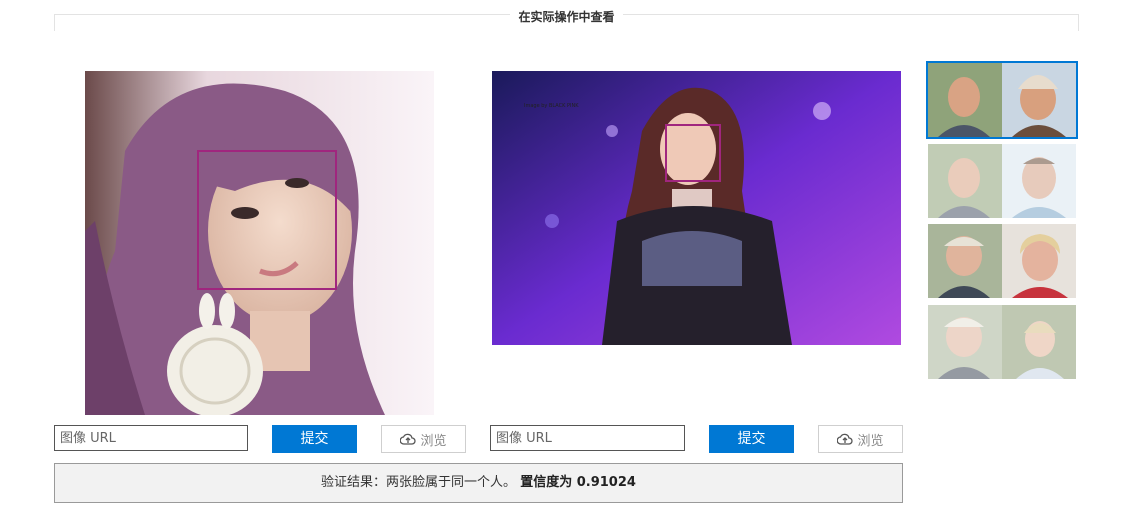  What do you see at coordinates (551, 106) in the screenshot?
I see `photo-watermark: Image by BLACK PINK` at bounding box center [551, 106].